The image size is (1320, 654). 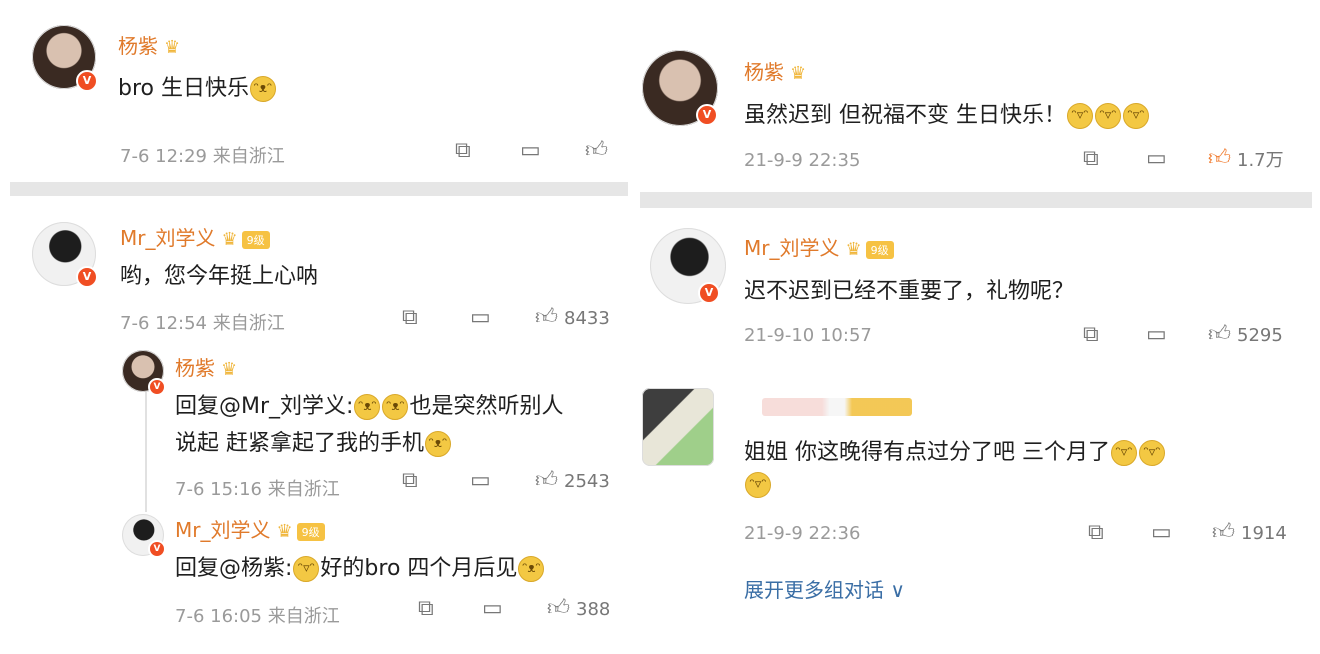 I want to click on like-button: 👍︎ 388, so click(x=578, y=607).